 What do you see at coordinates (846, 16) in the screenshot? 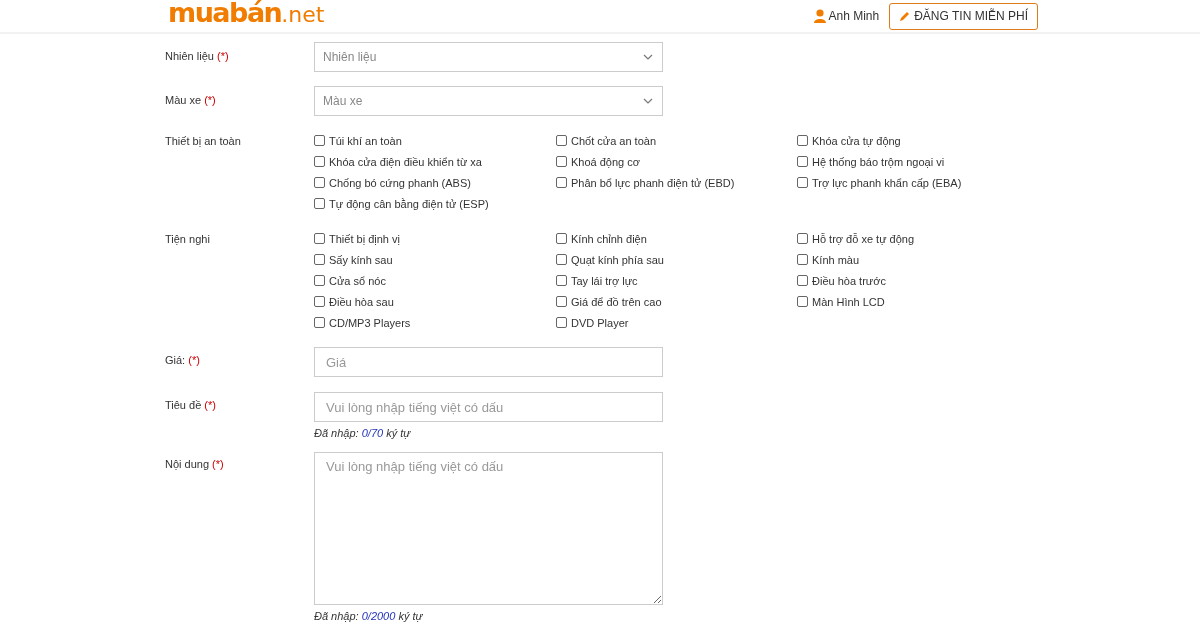
I see `user-link: Anh Minh` at bounding box center [846, 16].